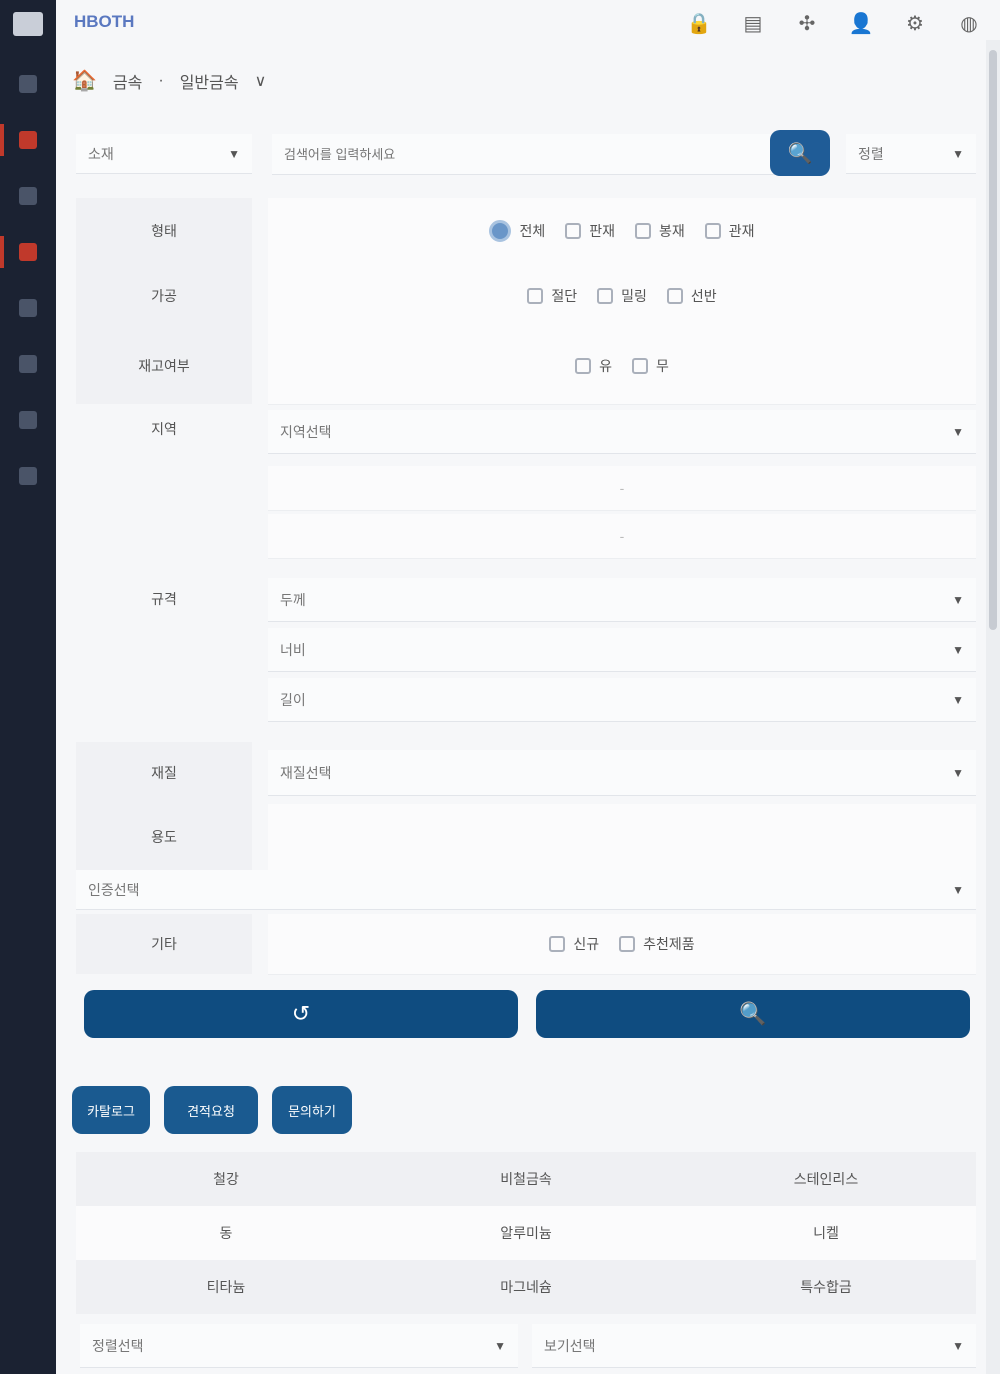  What do you see at coordinates (306, 431) in the screenshot?
I see `region-select-value: 지역선택` at bounding box center [306, 431].